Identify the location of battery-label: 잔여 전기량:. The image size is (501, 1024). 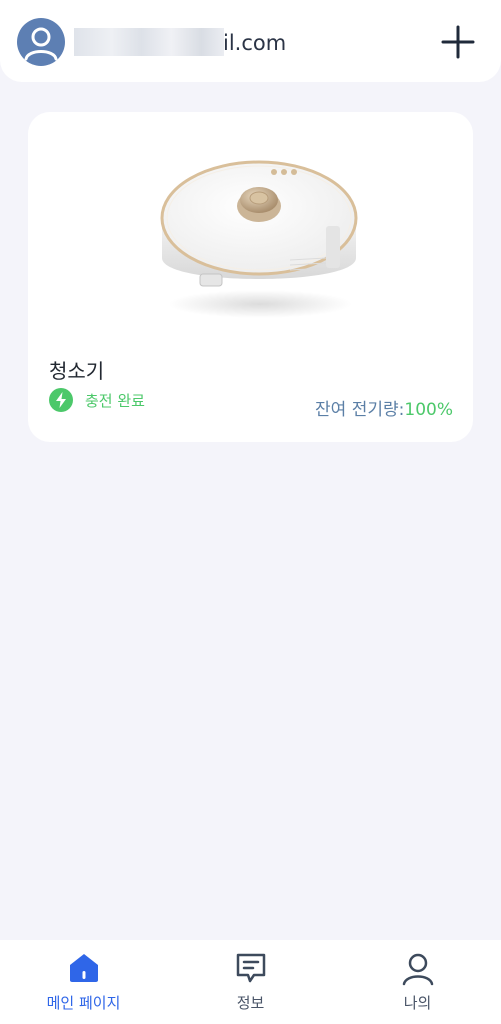
(360, 410).